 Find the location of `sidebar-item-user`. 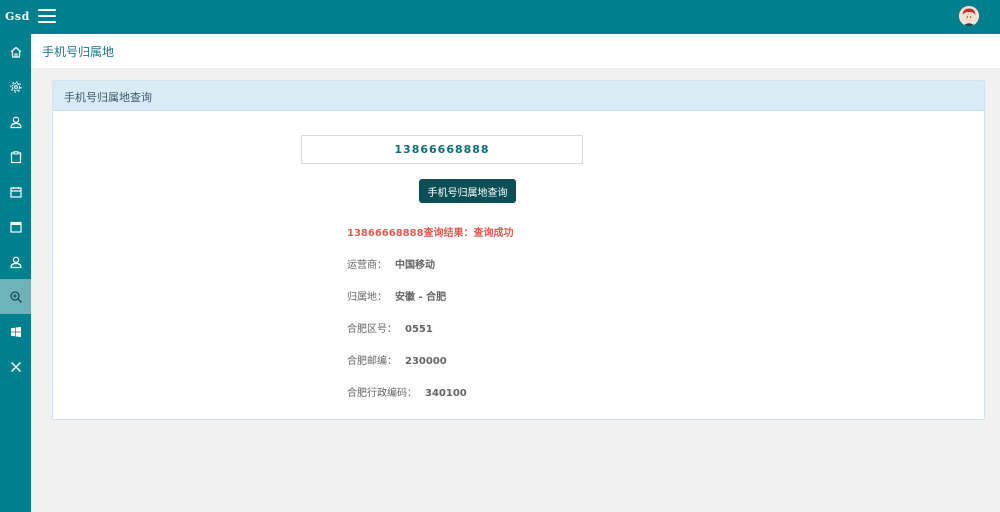

sidebar-item-user is located at coordinates (15, 121).